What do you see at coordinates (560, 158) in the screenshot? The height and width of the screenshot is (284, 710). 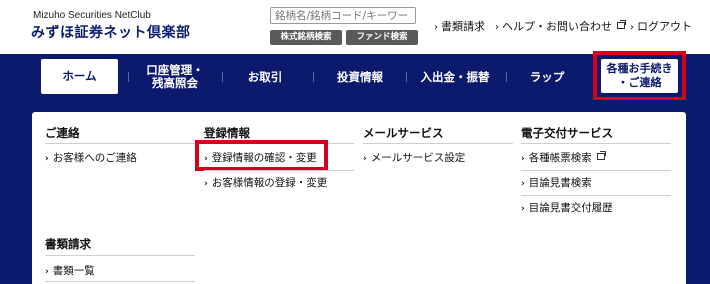 I see `menu-item-label: 各種帳票検索` at bounding box center [560, 158].